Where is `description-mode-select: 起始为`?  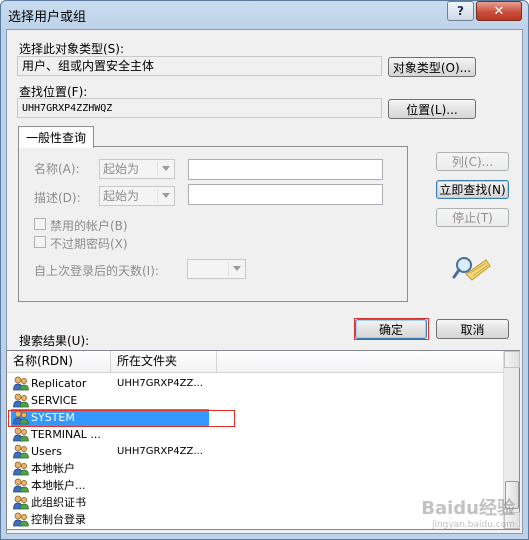 description-mode-select: 起始为 is located at coordinates (137, 196).